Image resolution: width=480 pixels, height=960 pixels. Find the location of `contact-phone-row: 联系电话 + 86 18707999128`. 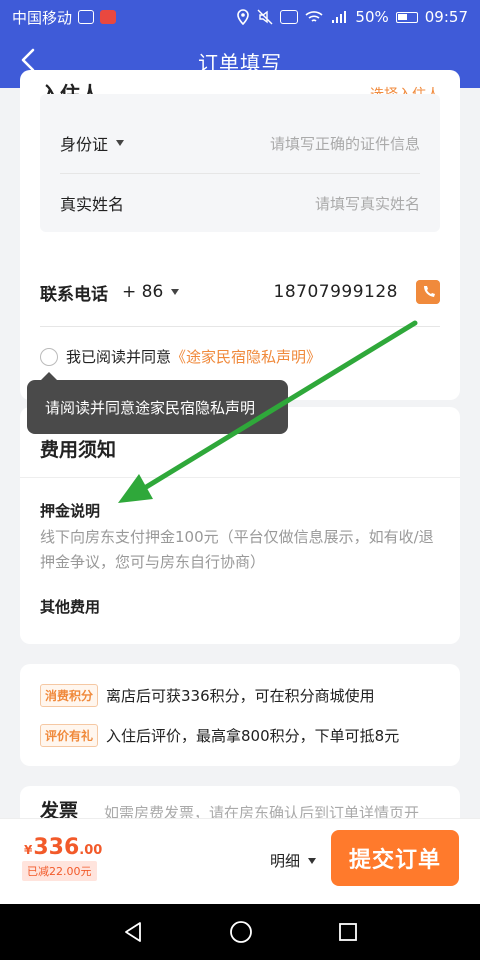

contact-phone-row: 联系电话 + 86 18707999128 is located at coordinates (240, 292).